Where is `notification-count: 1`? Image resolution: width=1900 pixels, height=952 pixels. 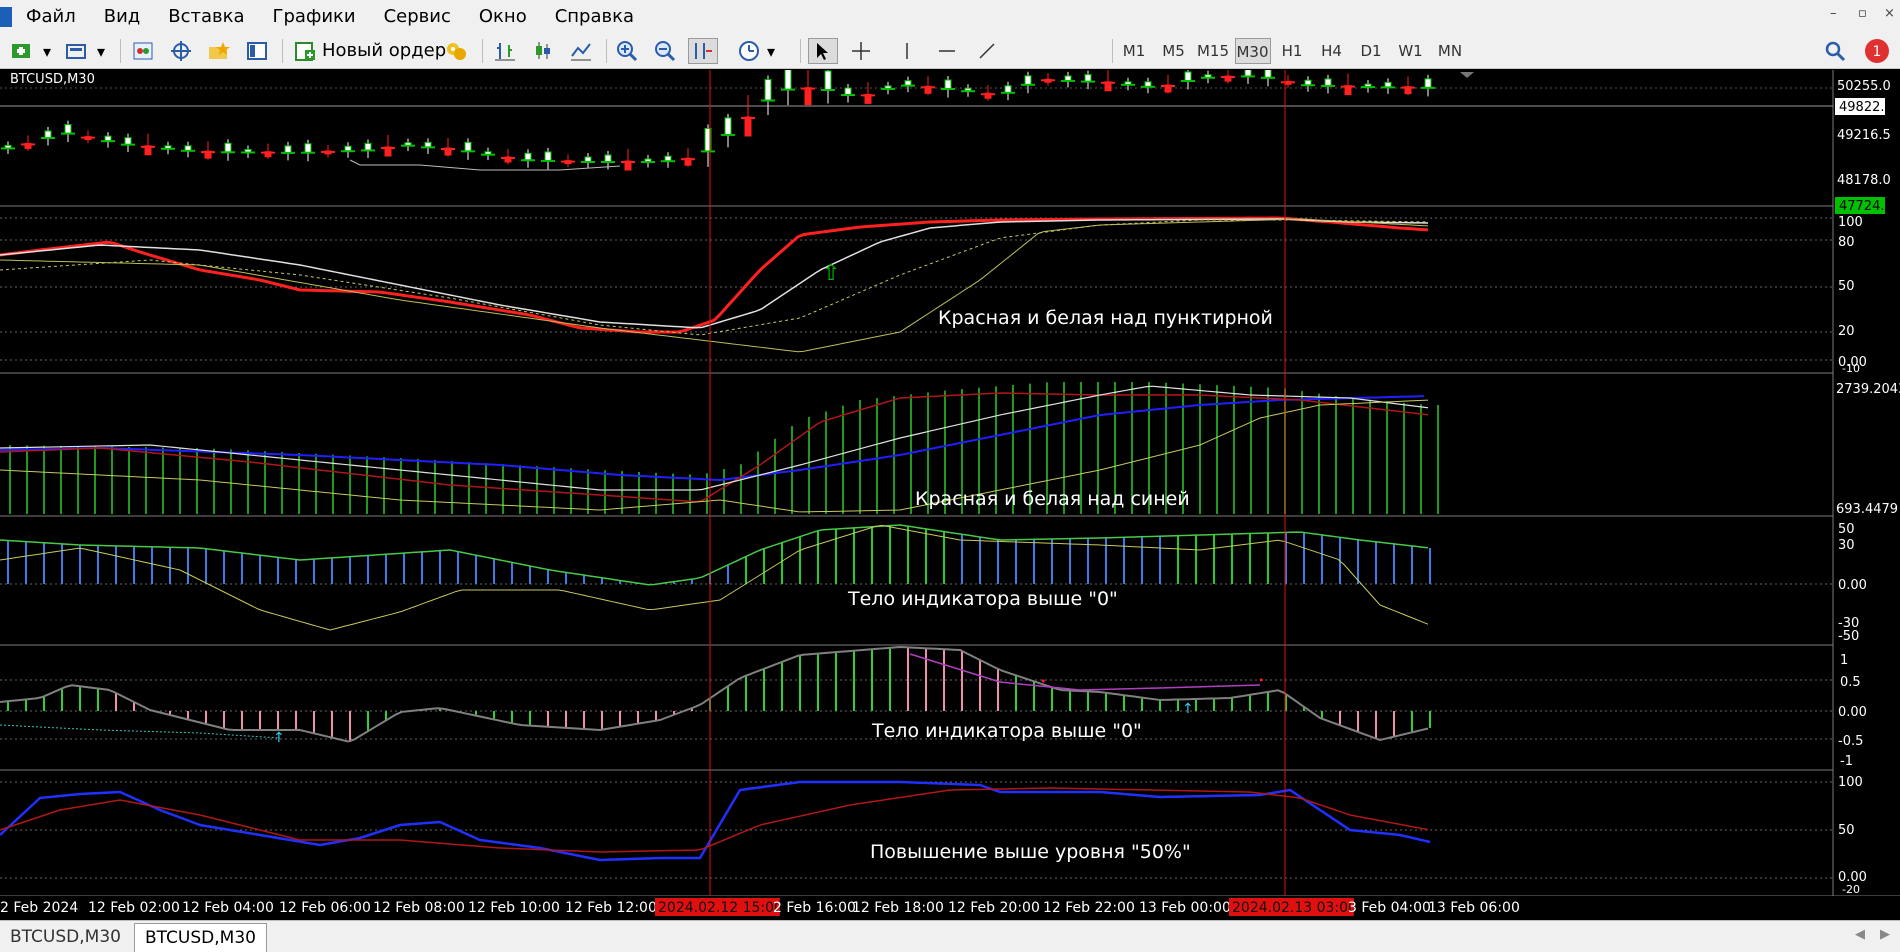 notification-count: 1 is located at coordinates (1877, 52).